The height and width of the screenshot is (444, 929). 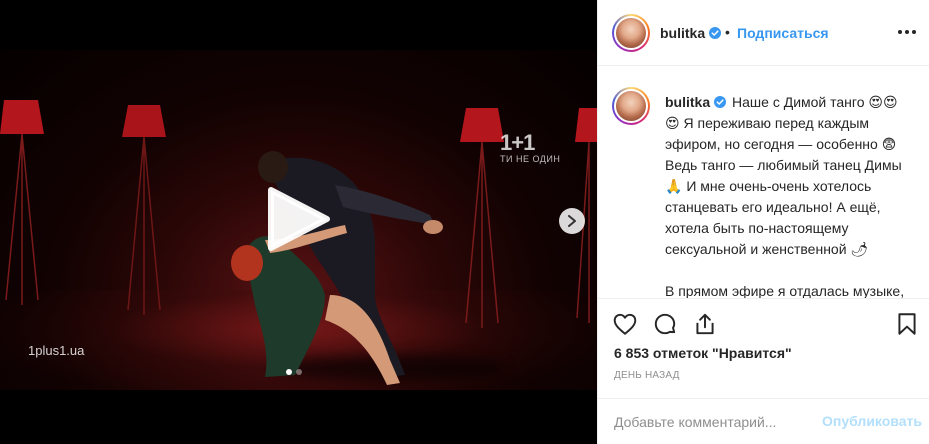 I want to click on post-date: ДЕНЬ НАЗАД, so click(x=647, y=375).